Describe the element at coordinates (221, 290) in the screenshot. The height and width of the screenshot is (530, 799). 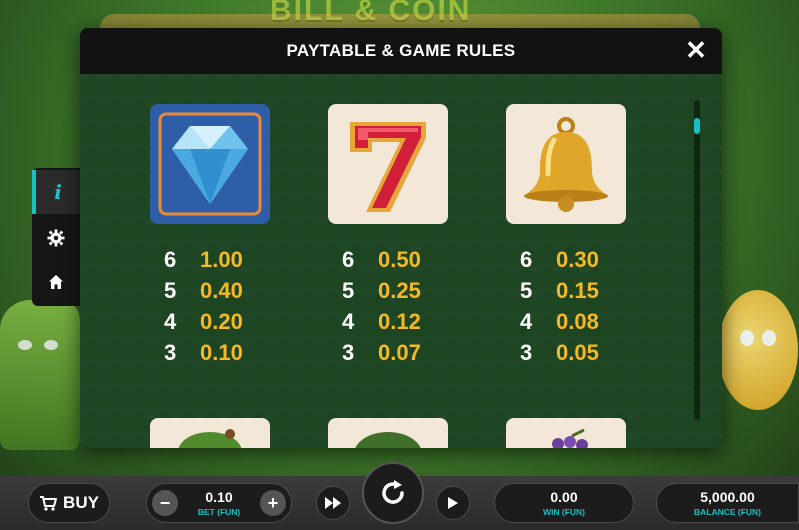
I see `payout-value: 0.40` at that location.